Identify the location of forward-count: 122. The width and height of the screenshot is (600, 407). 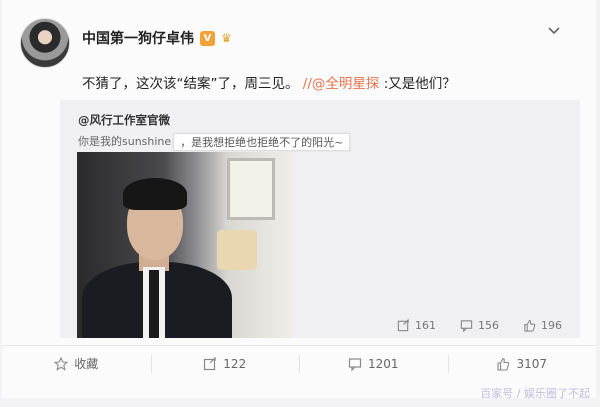
(235, 363).